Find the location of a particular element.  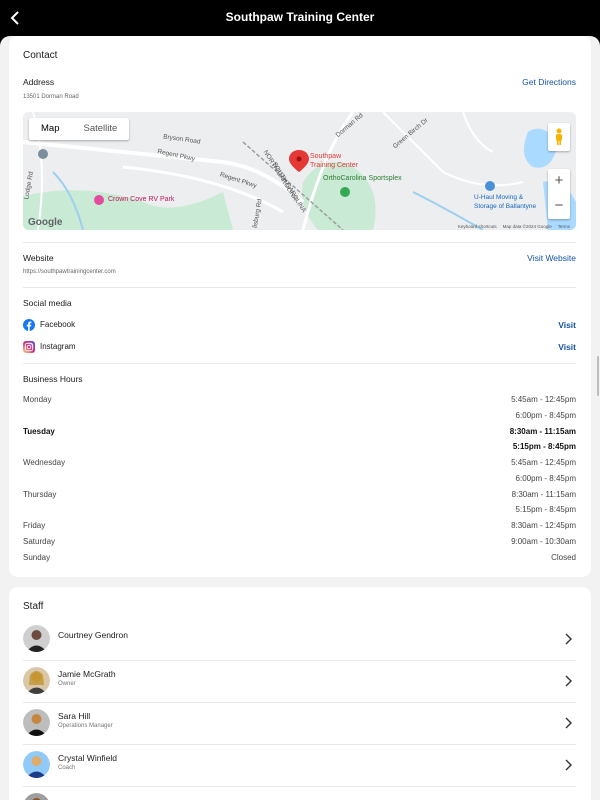

facebook-icon is located at coordinates (29, 325).